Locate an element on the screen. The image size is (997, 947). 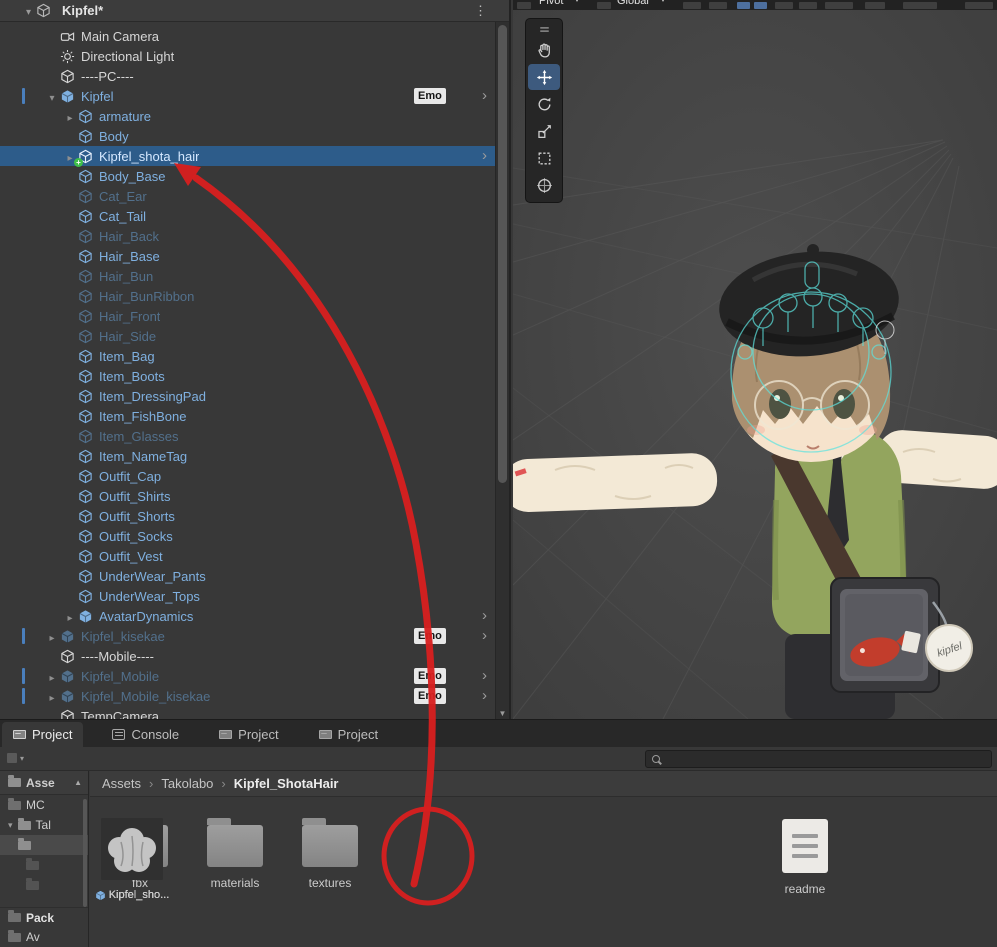
hierarchy-item-mobile-separator: ----Mobile---- is located at coordinates (247, 656).